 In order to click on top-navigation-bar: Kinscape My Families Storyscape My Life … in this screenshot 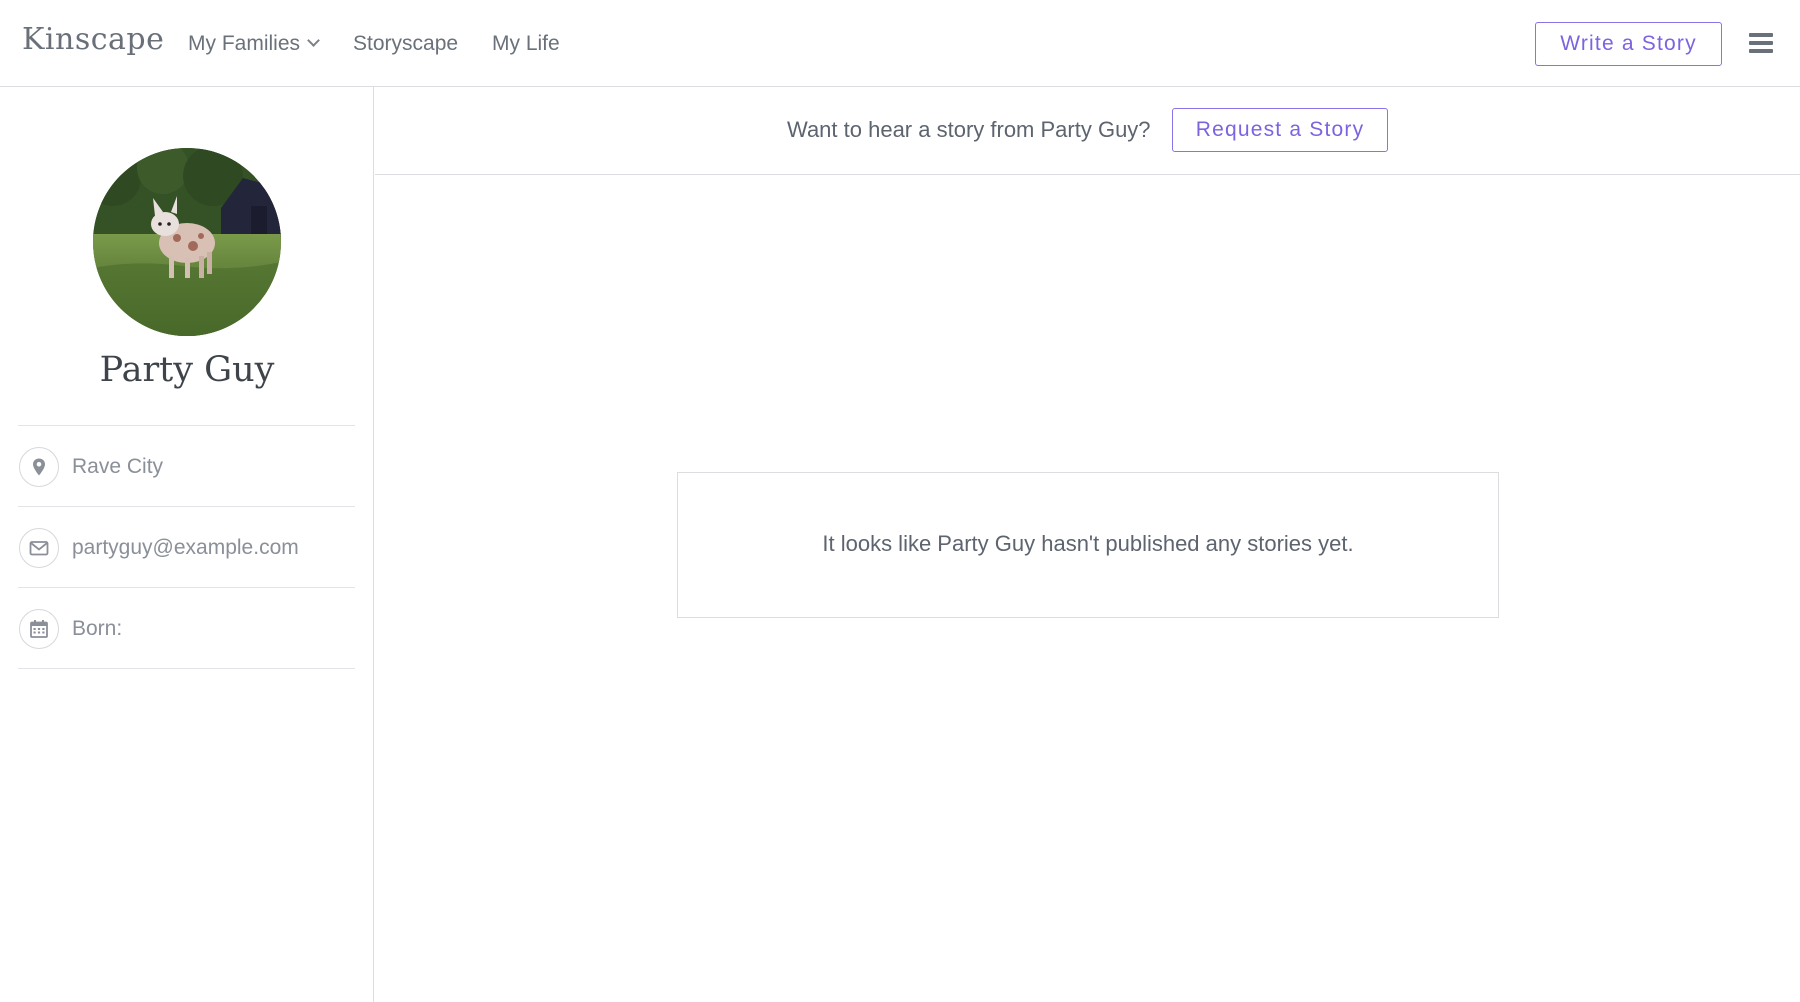, I will do `click(900, 43)`.